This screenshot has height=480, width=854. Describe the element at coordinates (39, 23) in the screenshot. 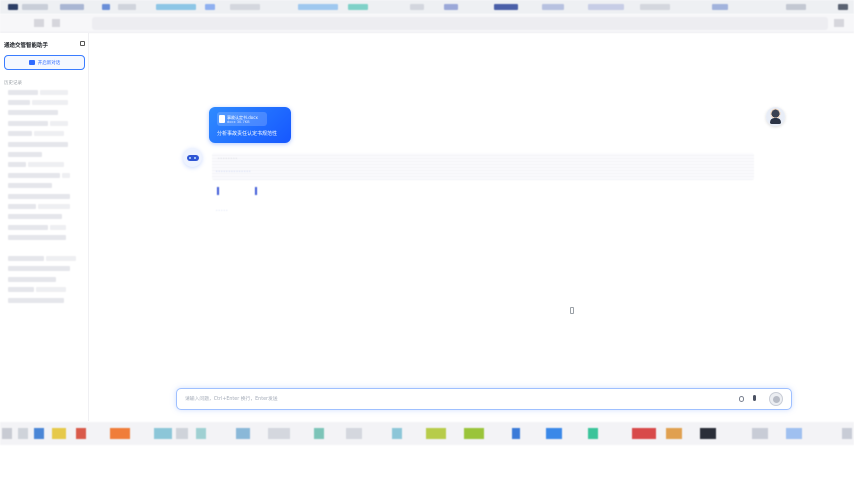

I see `back-icon` at that location.